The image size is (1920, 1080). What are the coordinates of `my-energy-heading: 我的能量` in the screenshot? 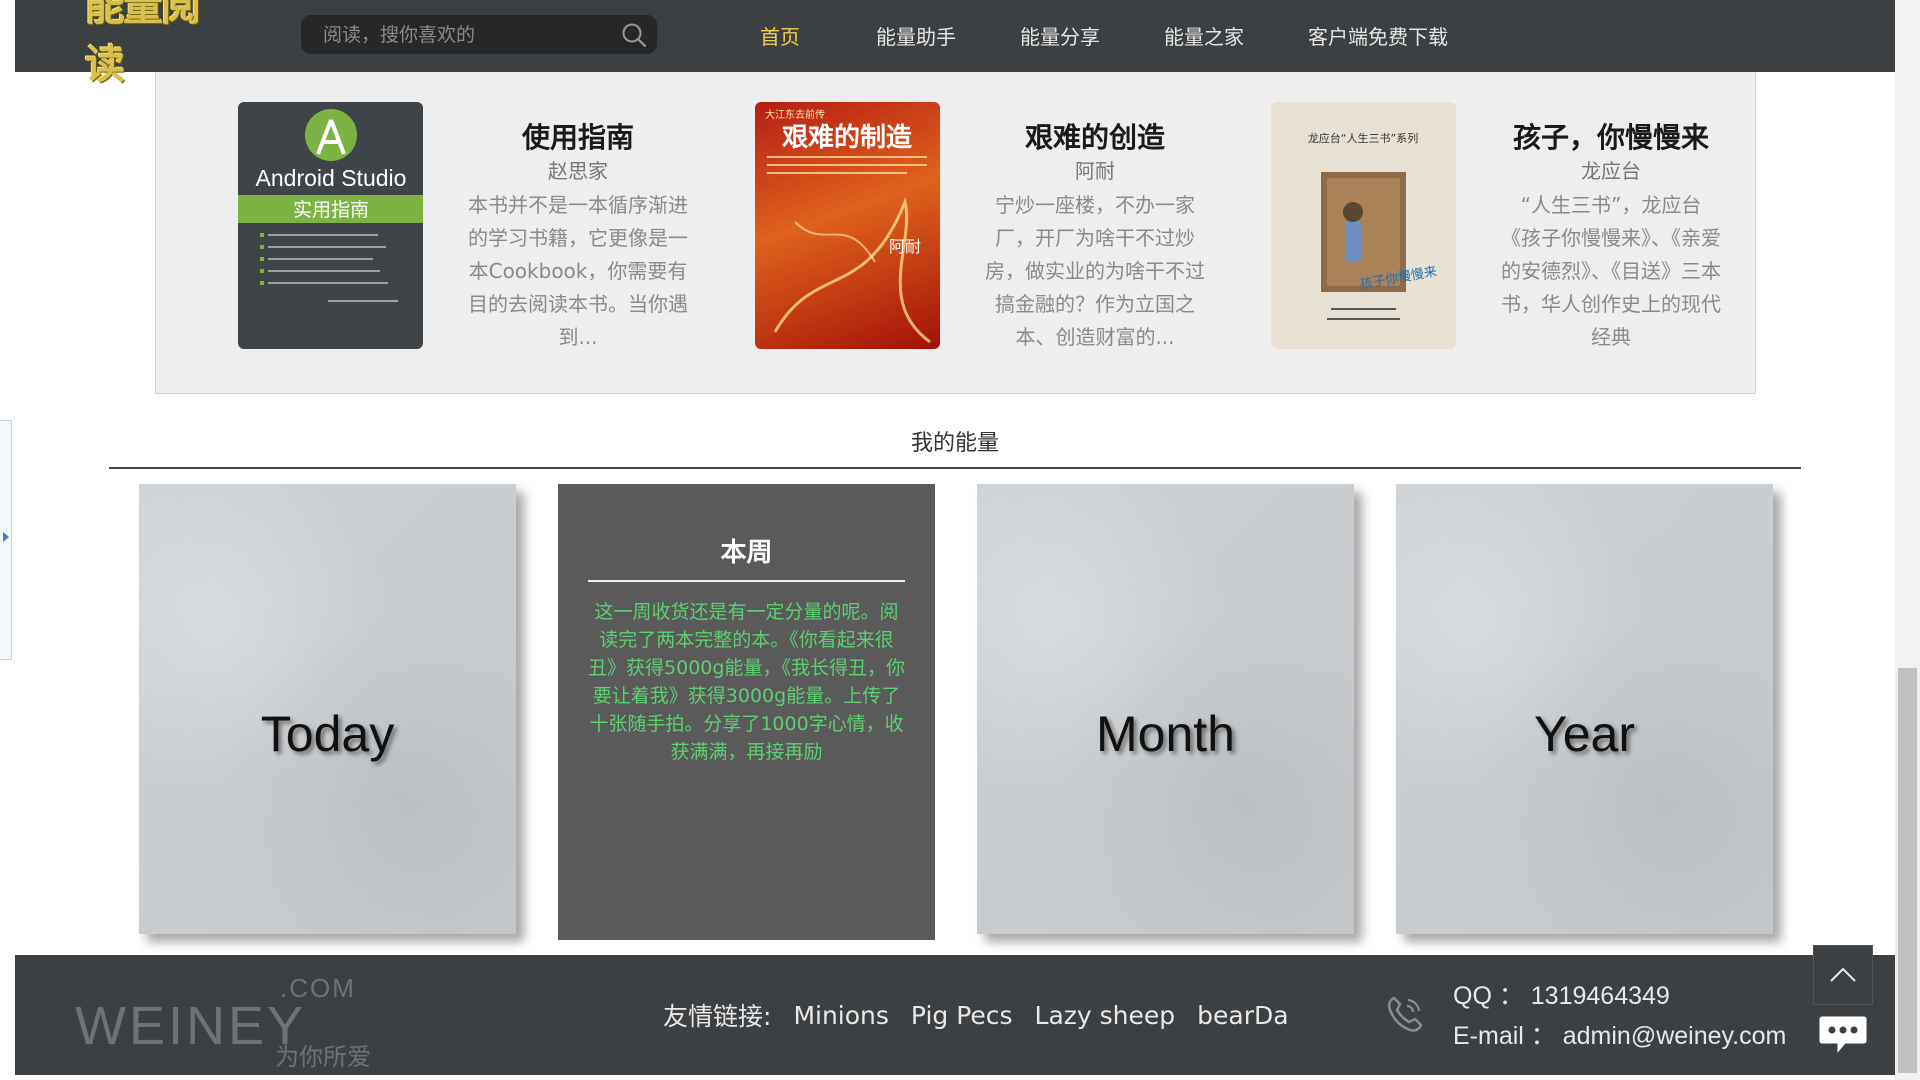 It's located at (954, 443).